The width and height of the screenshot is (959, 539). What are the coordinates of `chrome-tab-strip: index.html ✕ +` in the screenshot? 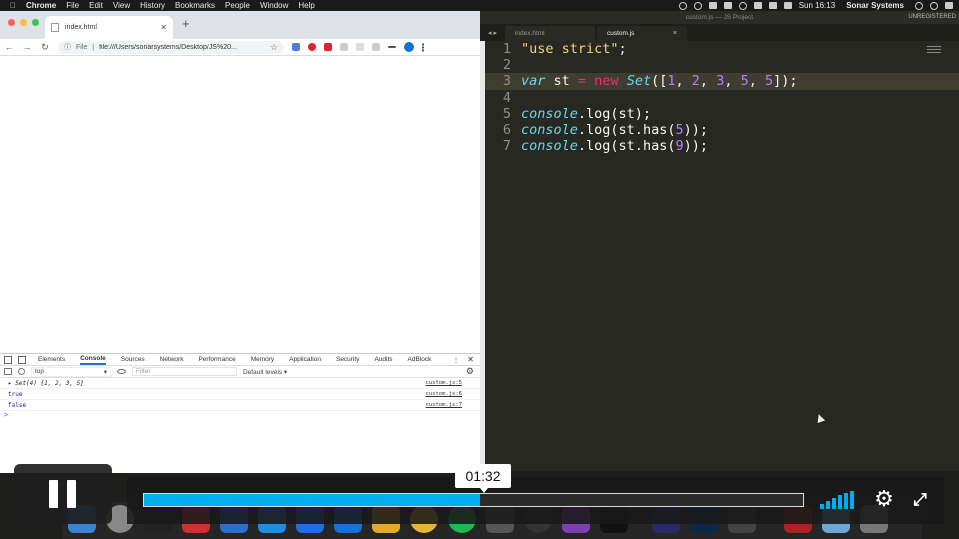 It's located at (240, 25).